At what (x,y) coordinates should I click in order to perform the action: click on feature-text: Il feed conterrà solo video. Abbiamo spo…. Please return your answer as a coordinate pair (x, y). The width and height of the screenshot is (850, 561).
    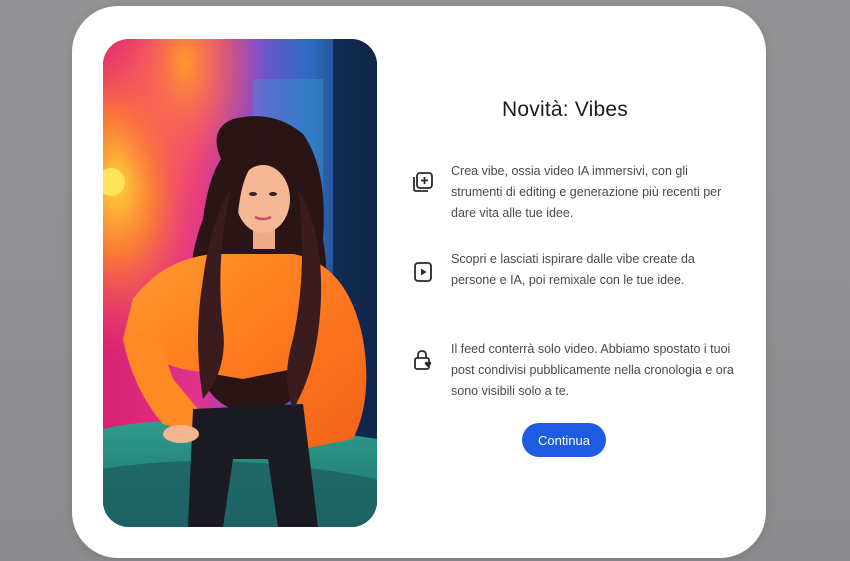
    Looking at the image, I should click on (592, 370).